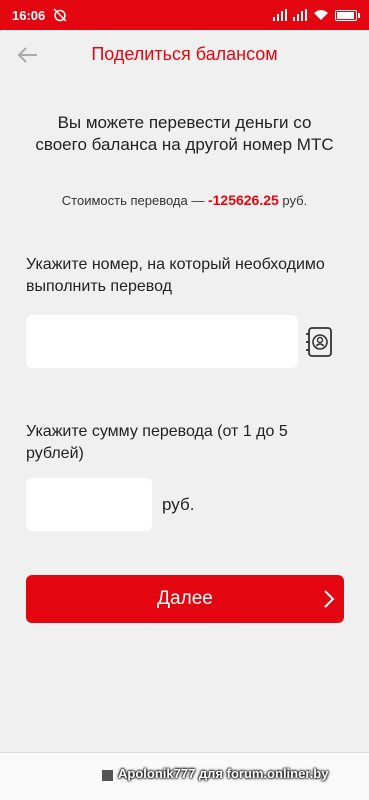 The height and width of the screenshot is (800, 369). I want to click on wifi-icon, so click(321, 15).